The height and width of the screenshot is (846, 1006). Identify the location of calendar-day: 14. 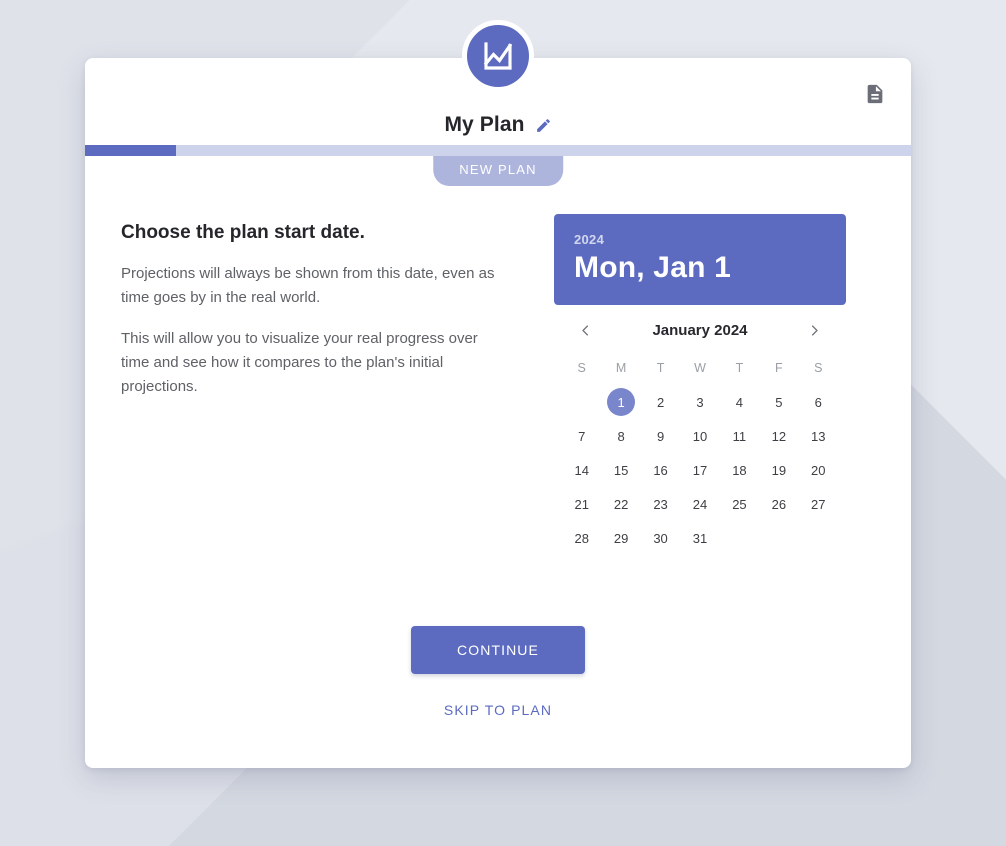
(581, 470).